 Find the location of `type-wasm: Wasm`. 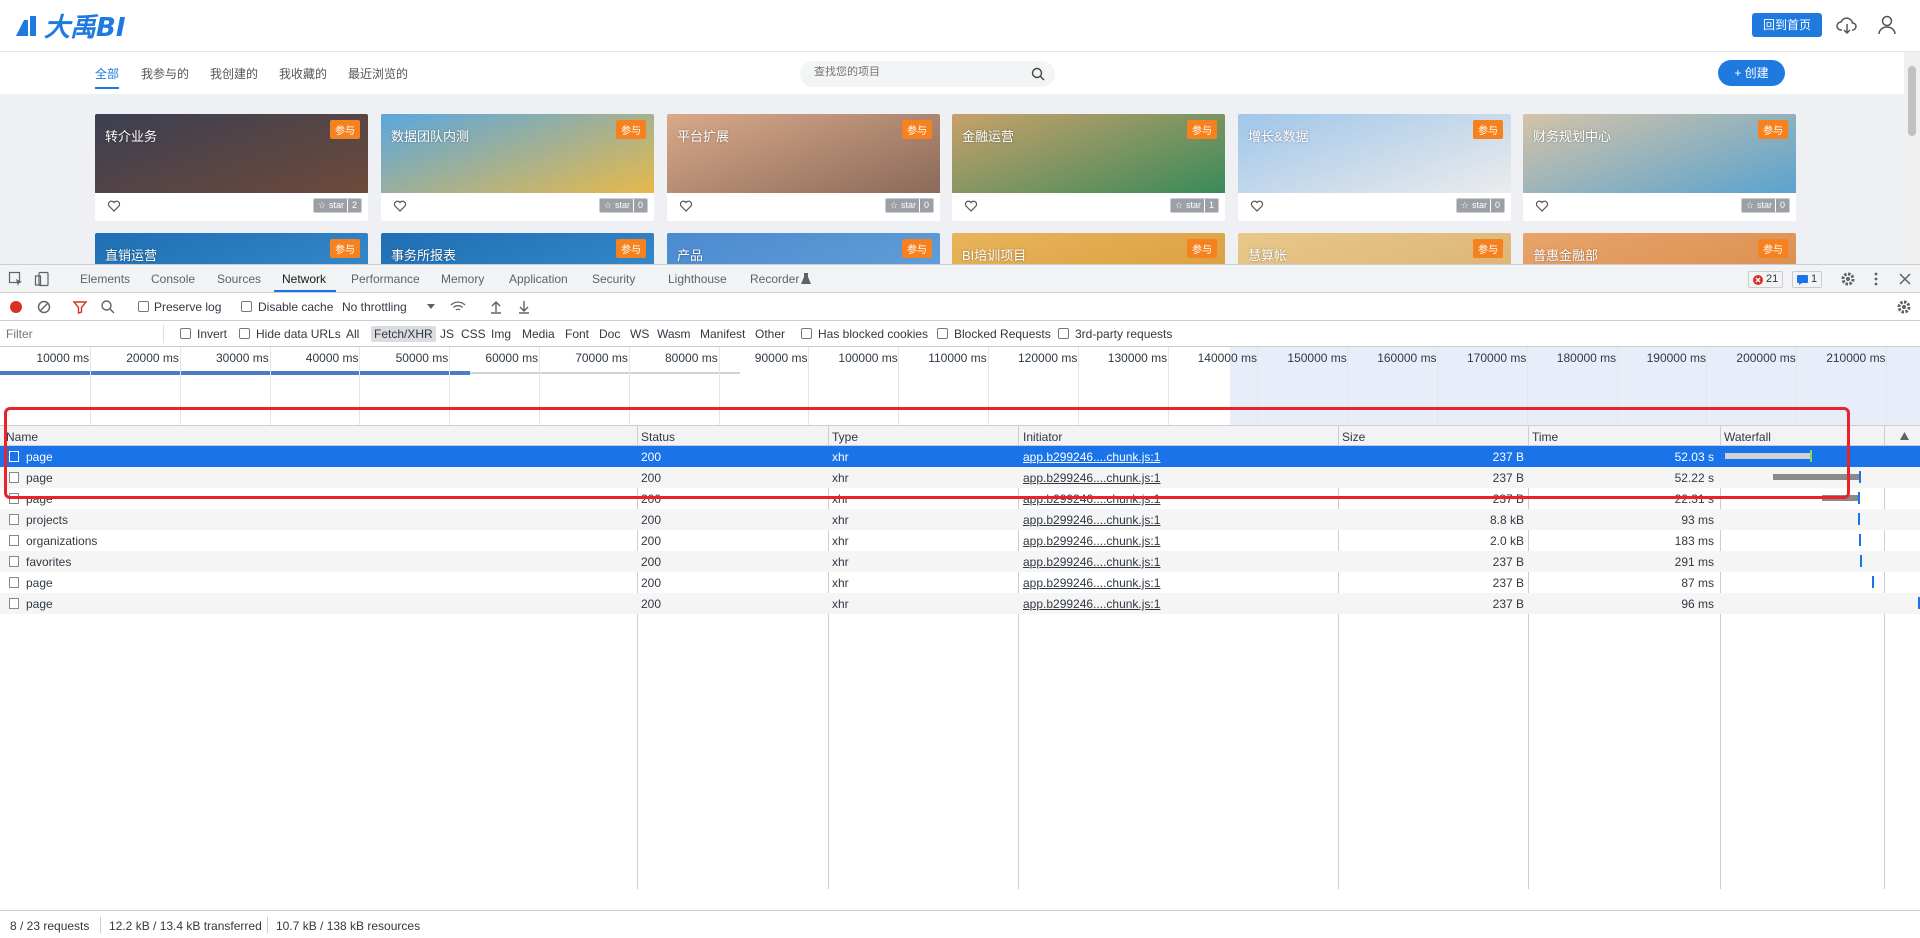

type-wasm: Wasm is located at coordinates (674, 334).